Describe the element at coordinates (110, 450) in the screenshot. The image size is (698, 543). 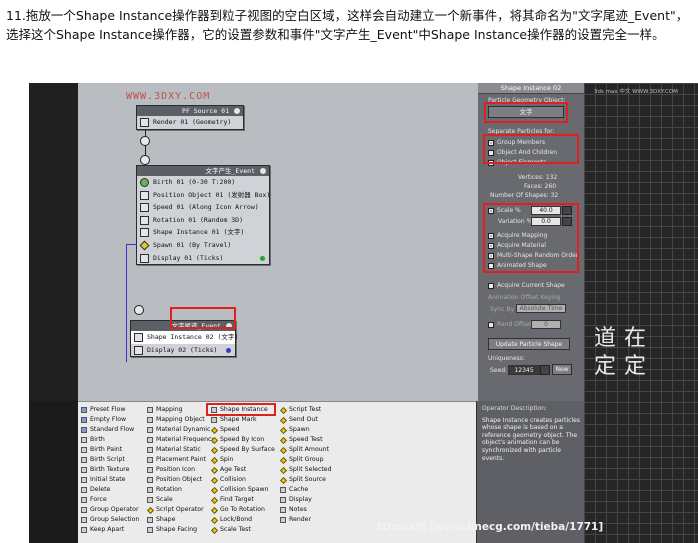
I see `depot-item: Birth Paint` at that location.